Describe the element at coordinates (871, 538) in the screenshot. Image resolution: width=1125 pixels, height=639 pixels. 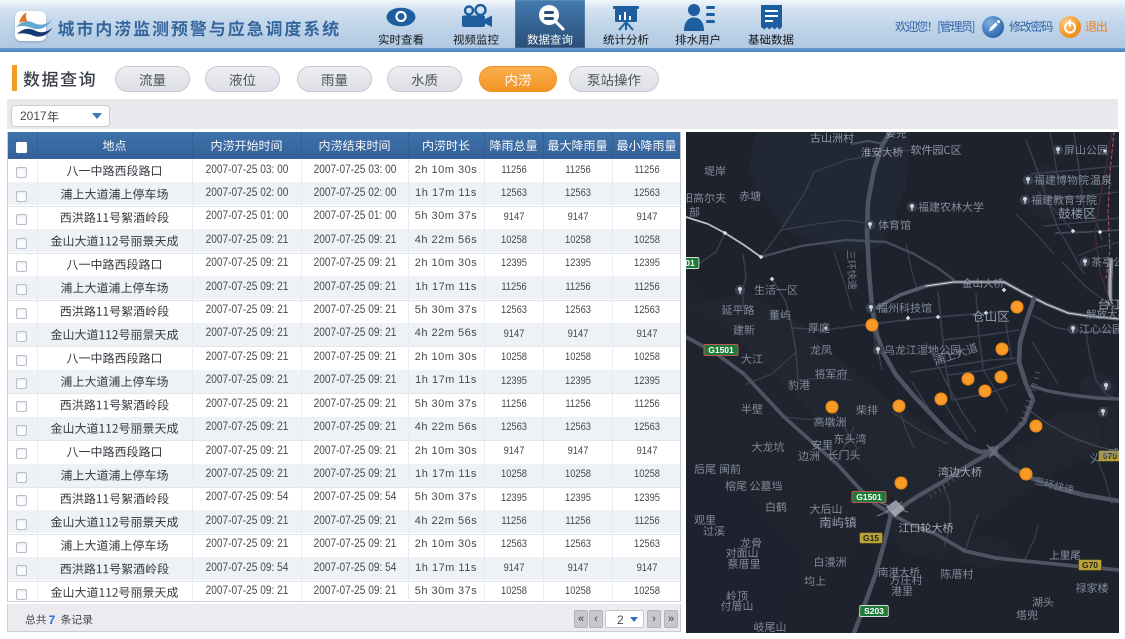
I see `svg-text: G15` at that location.